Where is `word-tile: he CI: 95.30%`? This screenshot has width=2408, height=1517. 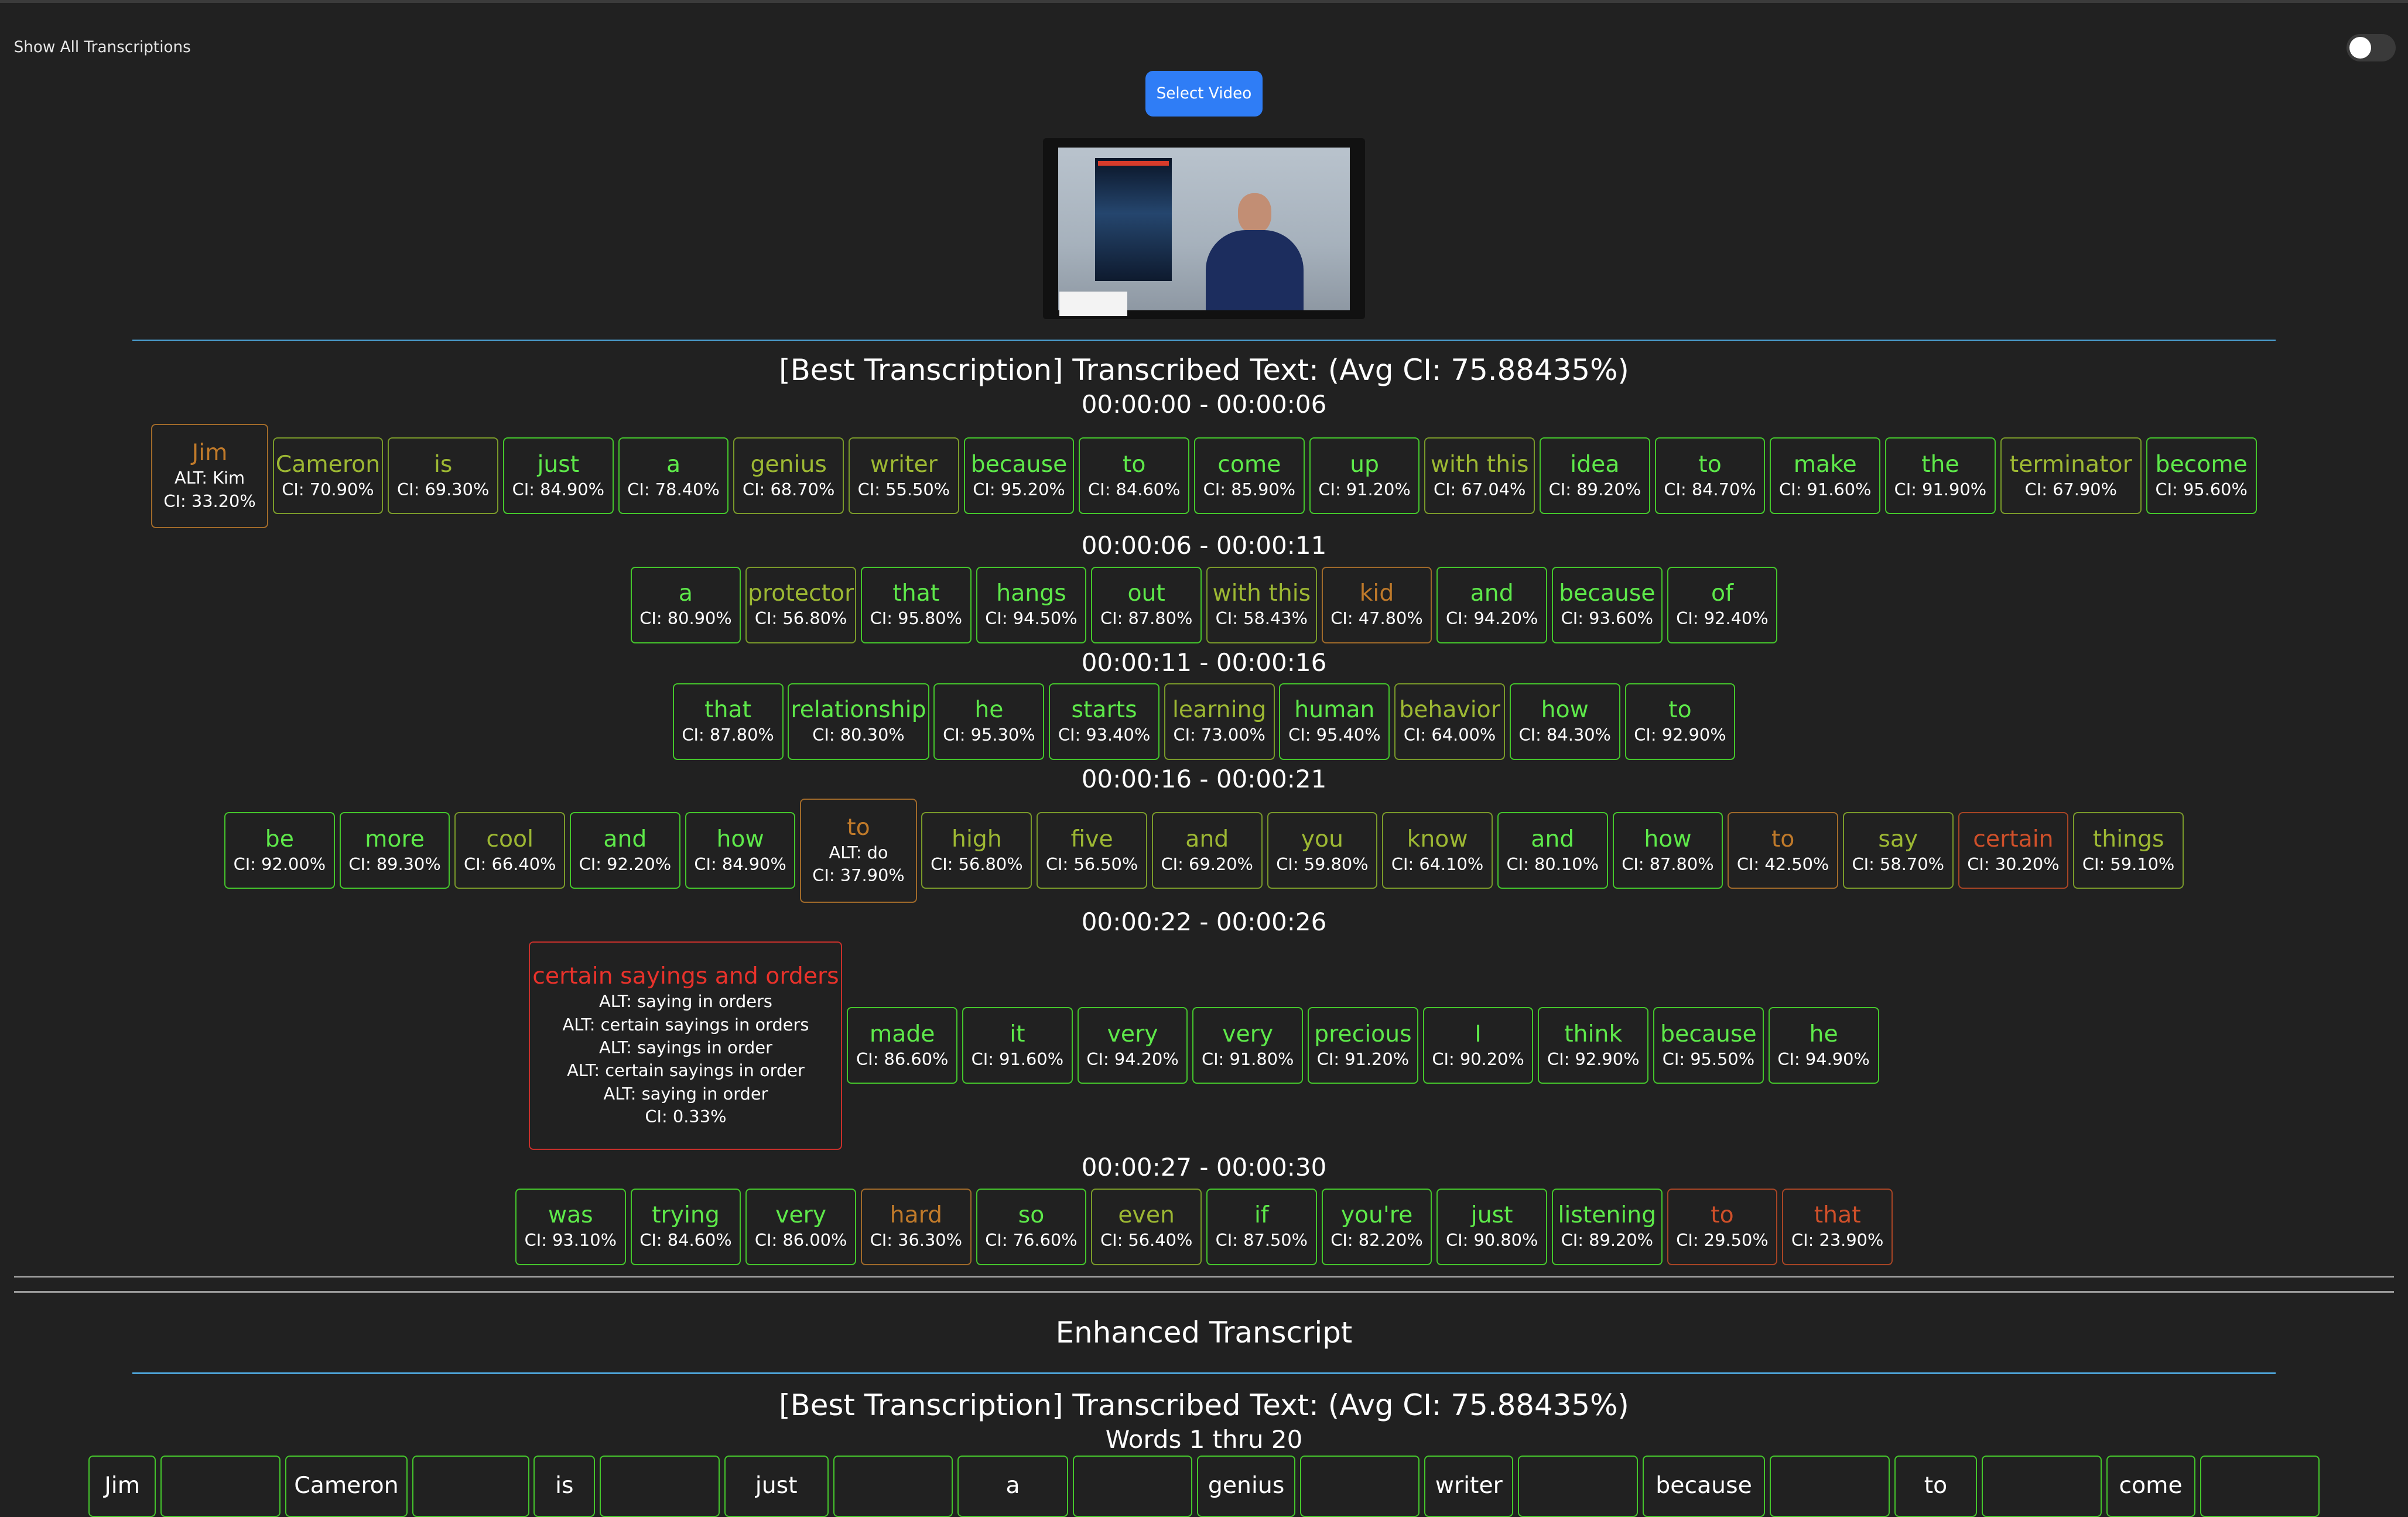
word-tile: he CI: 95.30% is located at coordinates (989, 722).